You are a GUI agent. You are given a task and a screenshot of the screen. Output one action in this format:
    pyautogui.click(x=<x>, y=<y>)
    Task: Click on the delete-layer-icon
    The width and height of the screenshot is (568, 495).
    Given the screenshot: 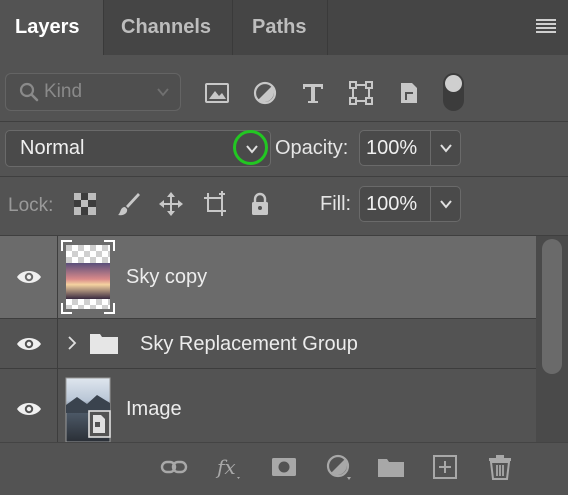 What is the action you would take?
    pyautogui.click(x=500, y=467)
    